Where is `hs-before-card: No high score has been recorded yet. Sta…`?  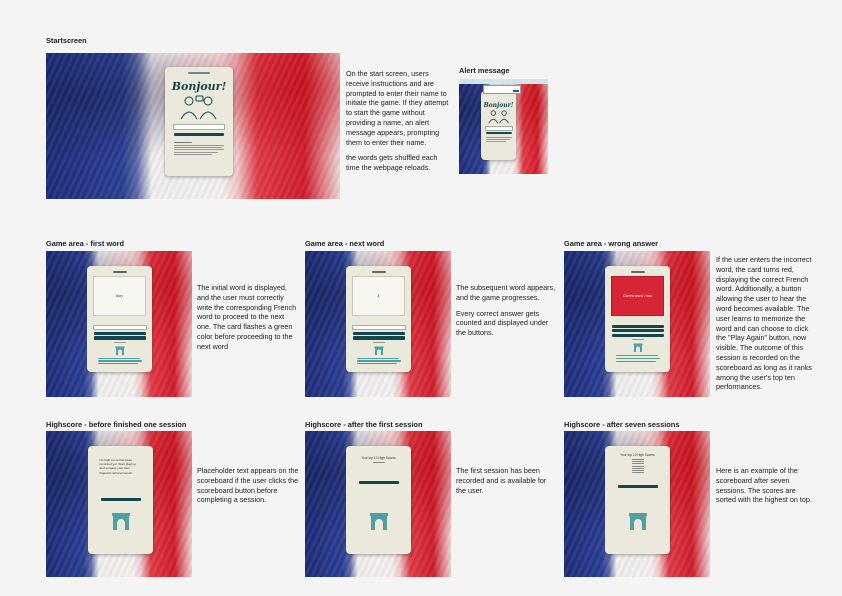 hs-before-card: No high score has been recorded yet. Sta… is located at coordinates (120, 500).